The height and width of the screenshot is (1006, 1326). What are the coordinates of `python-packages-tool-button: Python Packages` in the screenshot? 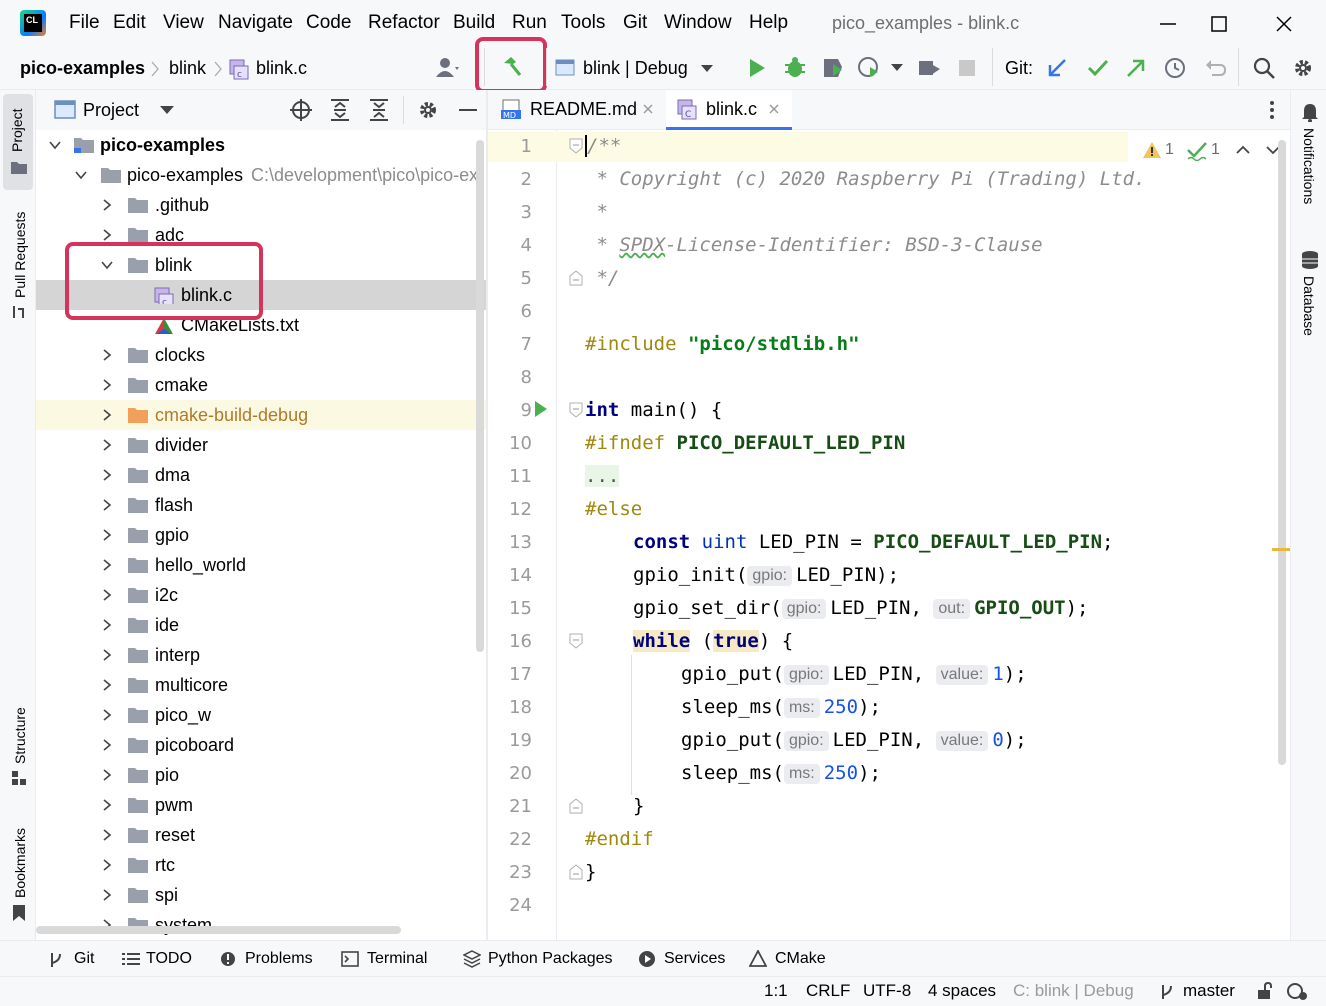 It's located at (543, 959).